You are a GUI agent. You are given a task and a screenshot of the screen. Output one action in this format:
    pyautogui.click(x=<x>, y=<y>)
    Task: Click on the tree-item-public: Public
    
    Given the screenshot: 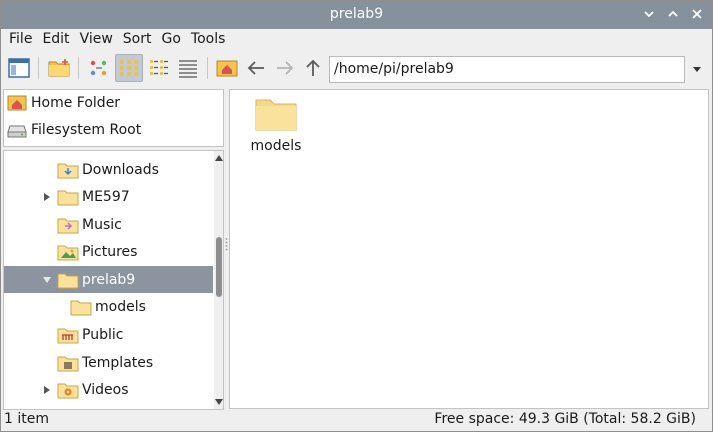 What is the action you would take?
    pyautogui.click(x=108, y=334)
    